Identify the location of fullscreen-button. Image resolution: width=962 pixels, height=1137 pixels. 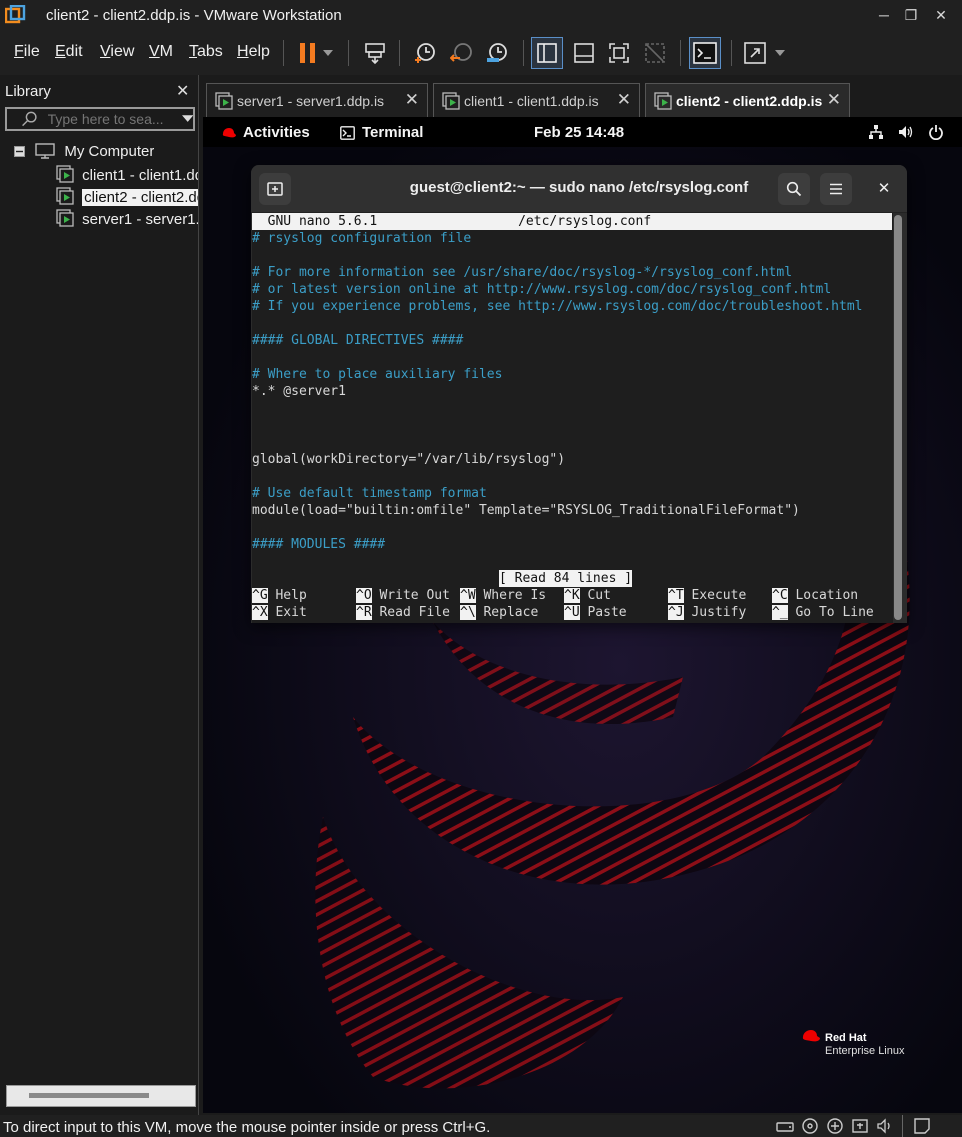
(619, 53).